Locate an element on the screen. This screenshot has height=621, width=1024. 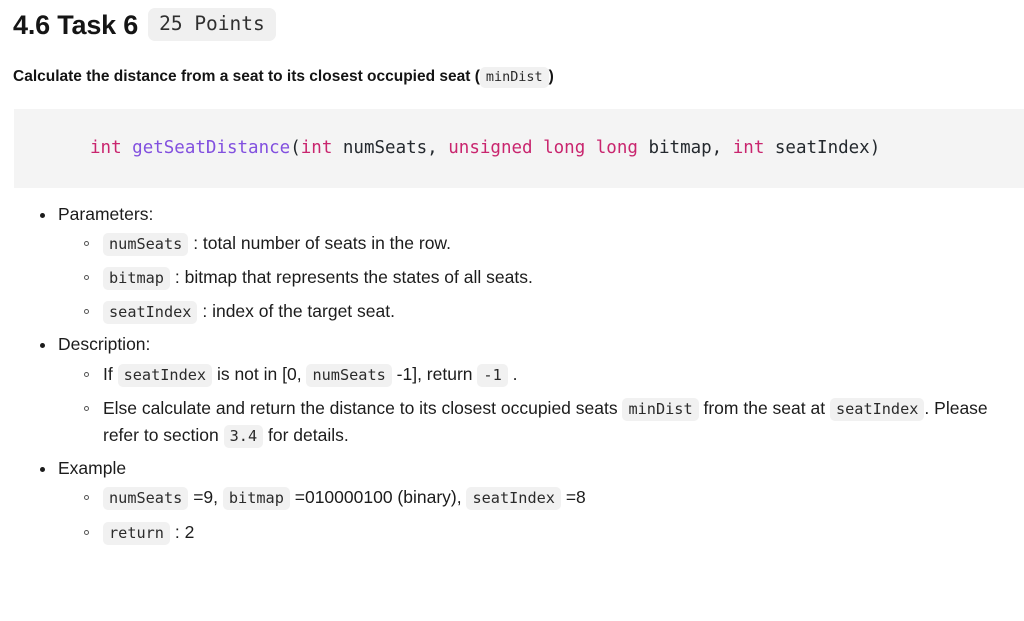
parameters-label: Parameters: is located at coordinates (106, 213).